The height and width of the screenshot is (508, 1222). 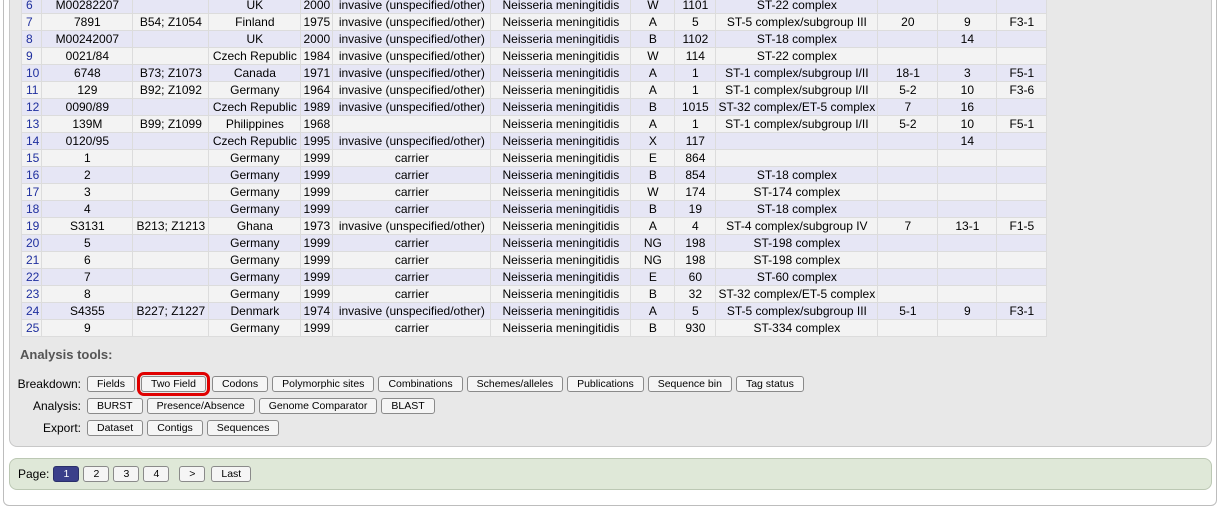 I want to click on table-cell-st: 198, so click(x=695, y=243).